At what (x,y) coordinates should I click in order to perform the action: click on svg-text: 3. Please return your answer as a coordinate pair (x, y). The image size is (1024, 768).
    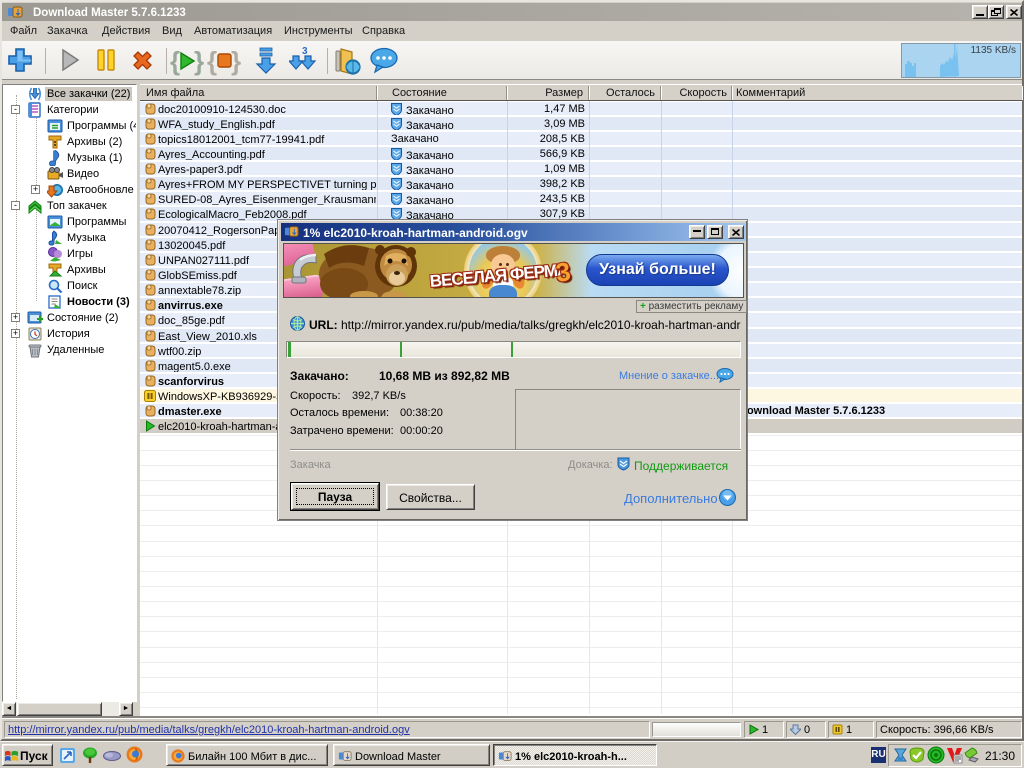
    Looking at the image, I should click on (305, 51).